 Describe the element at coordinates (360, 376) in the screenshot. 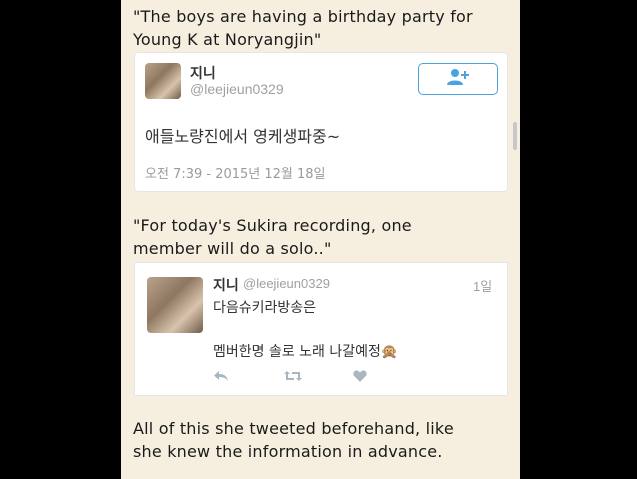

I see `like-icon` at that location.